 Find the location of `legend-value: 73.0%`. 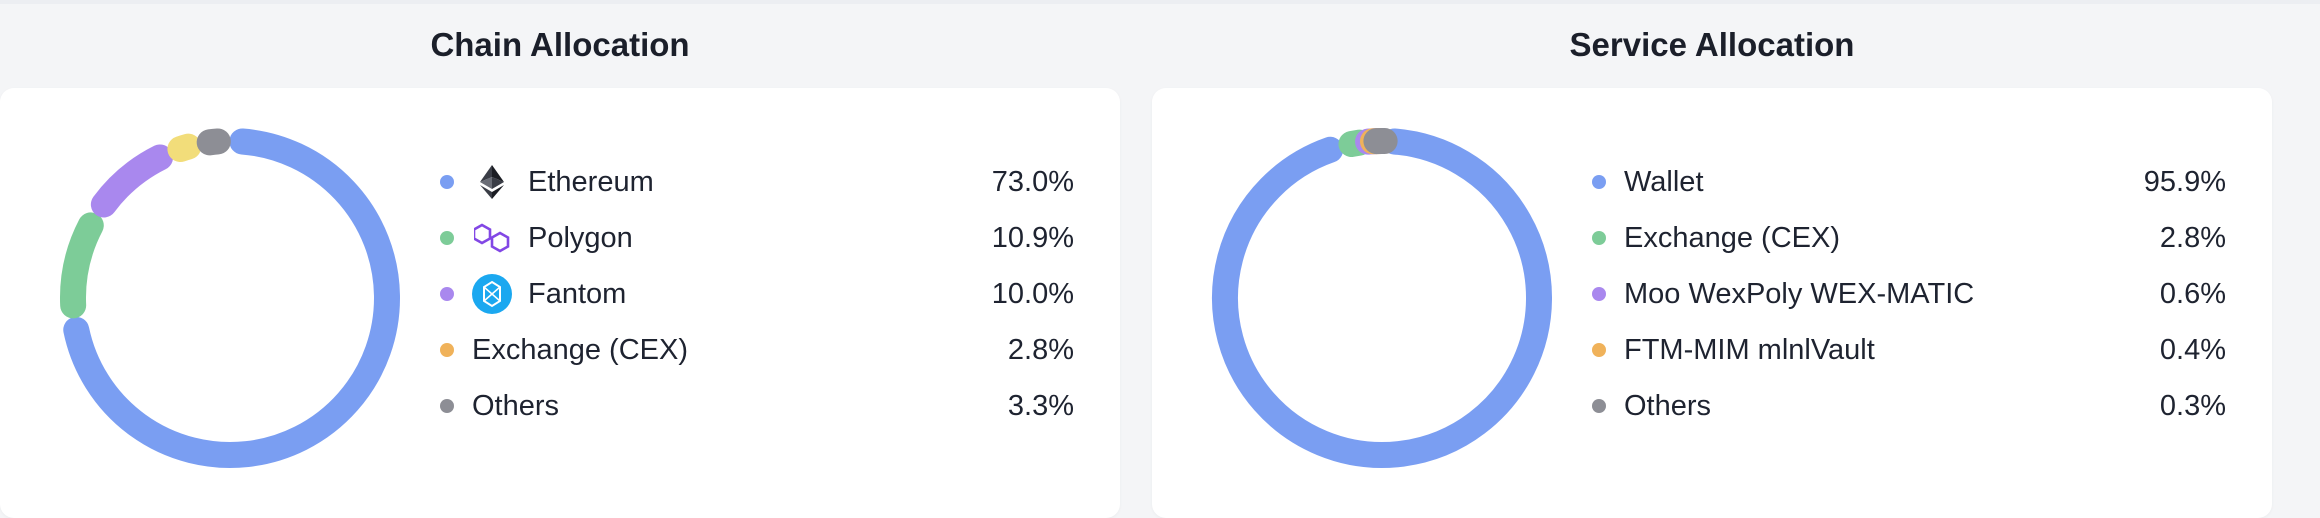

legend-value: 73.0% is located at coordinates (1033, 182).